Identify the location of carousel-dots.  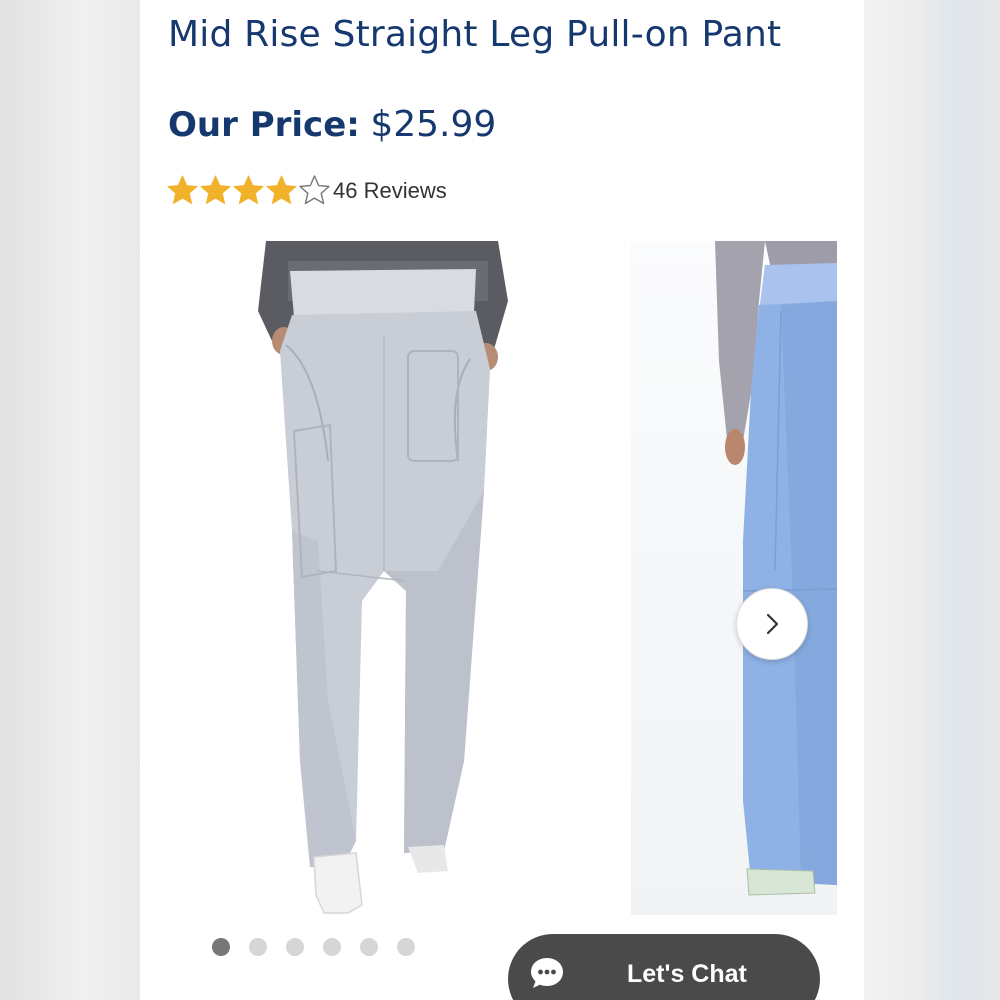
(313, 947).